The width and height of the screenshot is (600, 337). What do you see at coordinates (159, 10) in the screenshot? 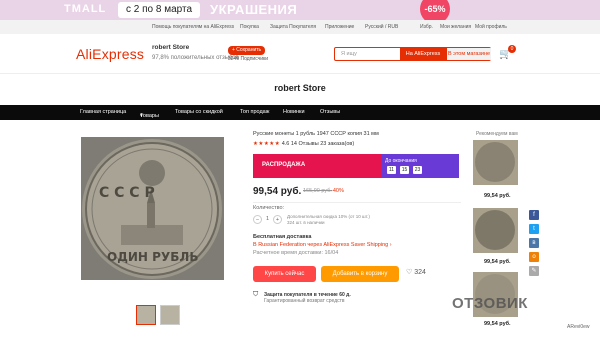
I see `banner-dates: с 2 по 8 марта` at bounding box center [159, 10].